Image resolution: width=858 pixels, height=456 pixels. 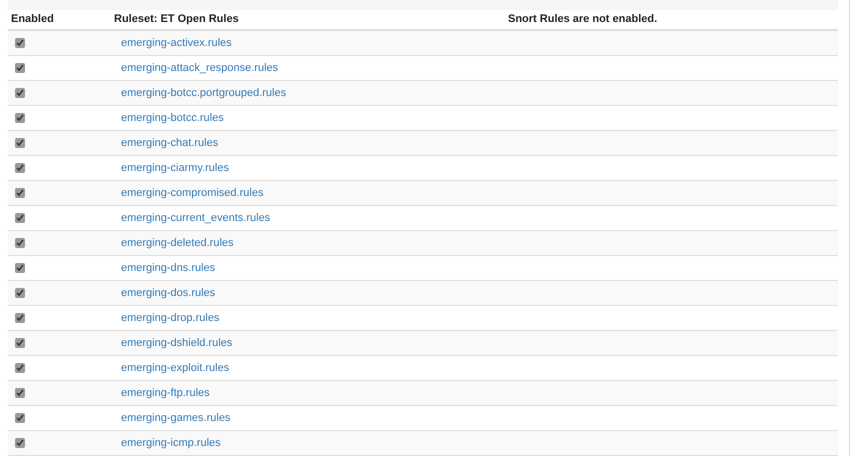 What do you see at coordinates (172, 118) in the screenshot?
I see `ruleset-link: emerging-botcc.rules` at bounding box center [172, 118].